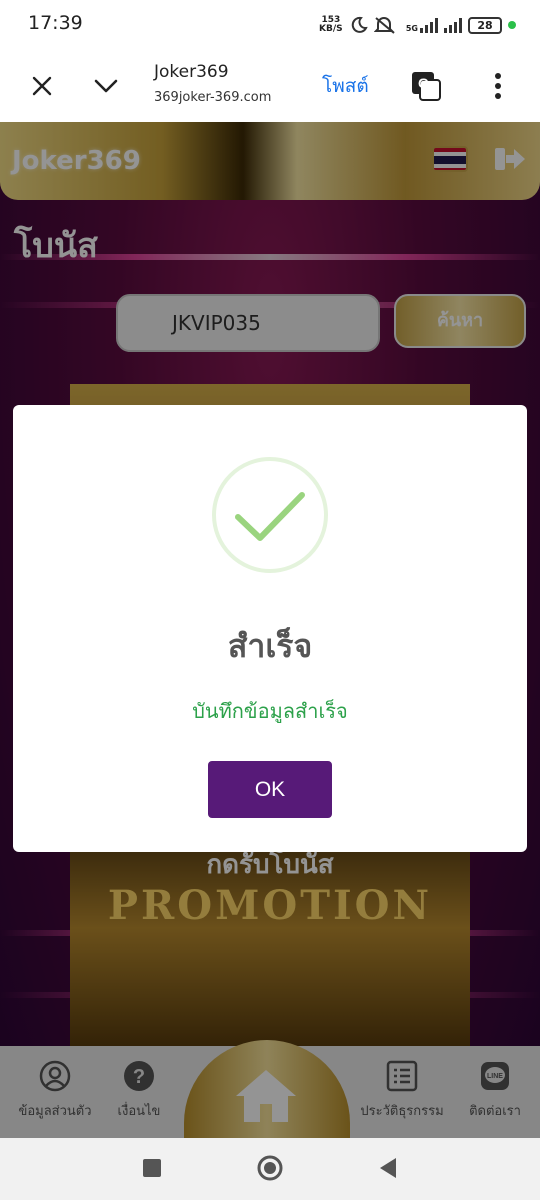 This screenshot has width=540, height=1200. Describe the element at coordinates (106, 86) in the screenshot. I see `chevron-down-icon` at that location.